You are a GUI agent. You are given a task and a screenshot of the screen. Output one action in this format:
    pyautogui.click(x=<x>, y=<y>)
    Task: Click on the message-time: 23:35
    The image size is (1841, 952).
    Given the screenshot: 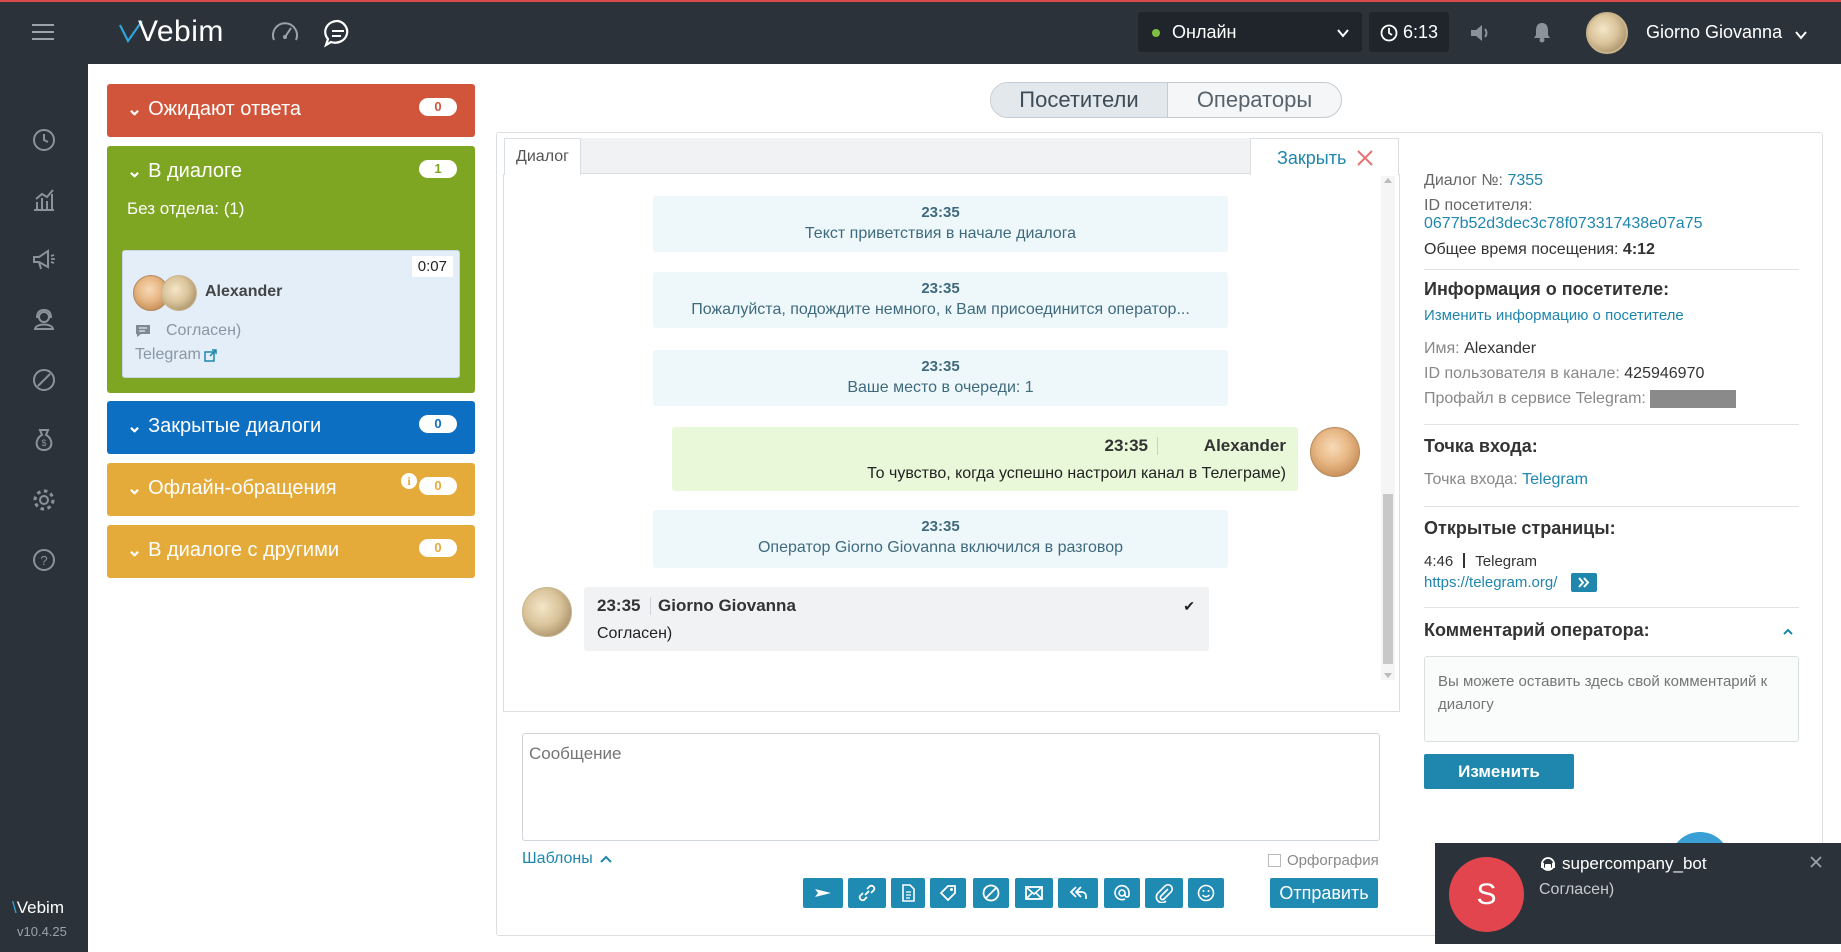 What is the action you would take?
    pyautogui.click(x=619, y=605)
    